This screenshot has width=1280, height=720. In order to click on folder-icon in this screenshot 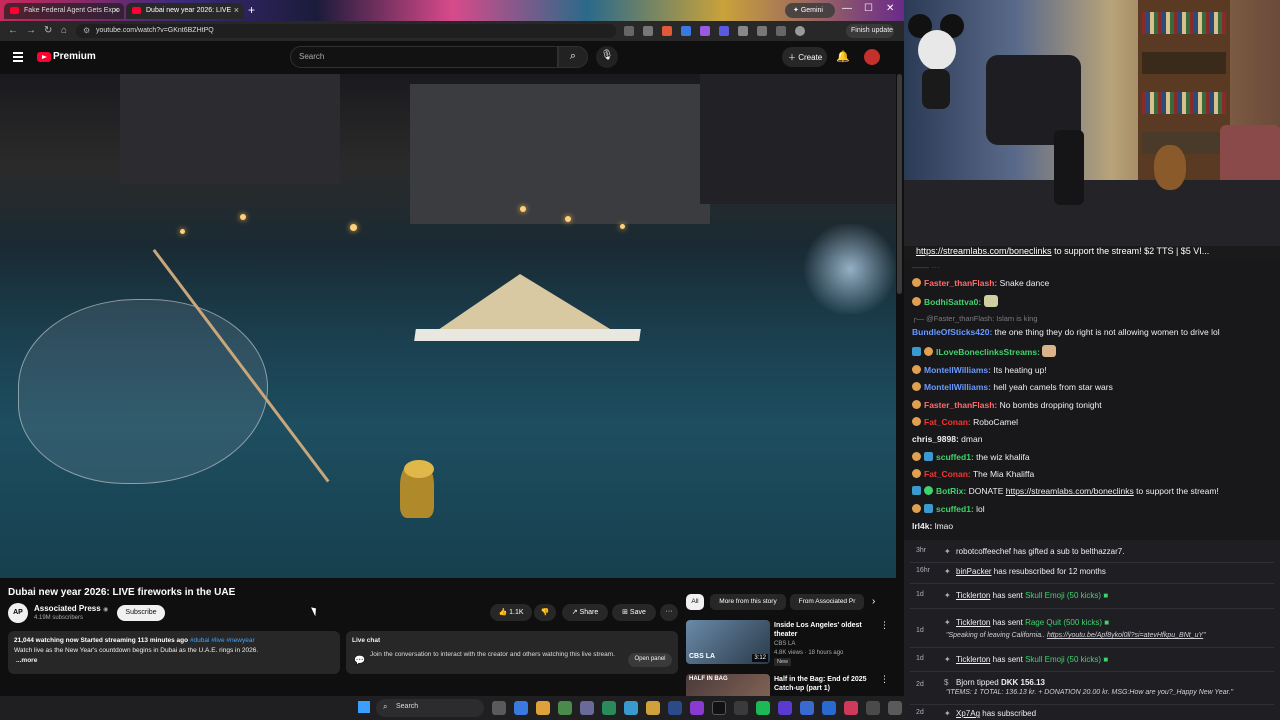, I will do `click(653, 708)`.